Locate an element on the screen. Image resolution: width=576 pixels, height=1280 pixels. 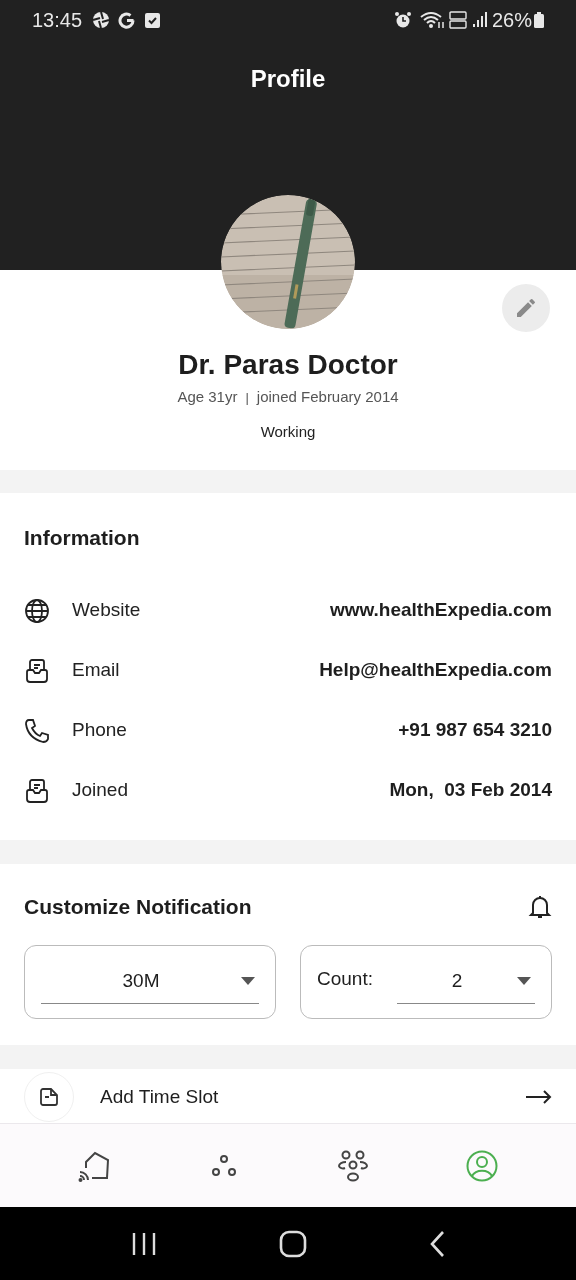
google-g-icon is located at coordinates (127, 20).